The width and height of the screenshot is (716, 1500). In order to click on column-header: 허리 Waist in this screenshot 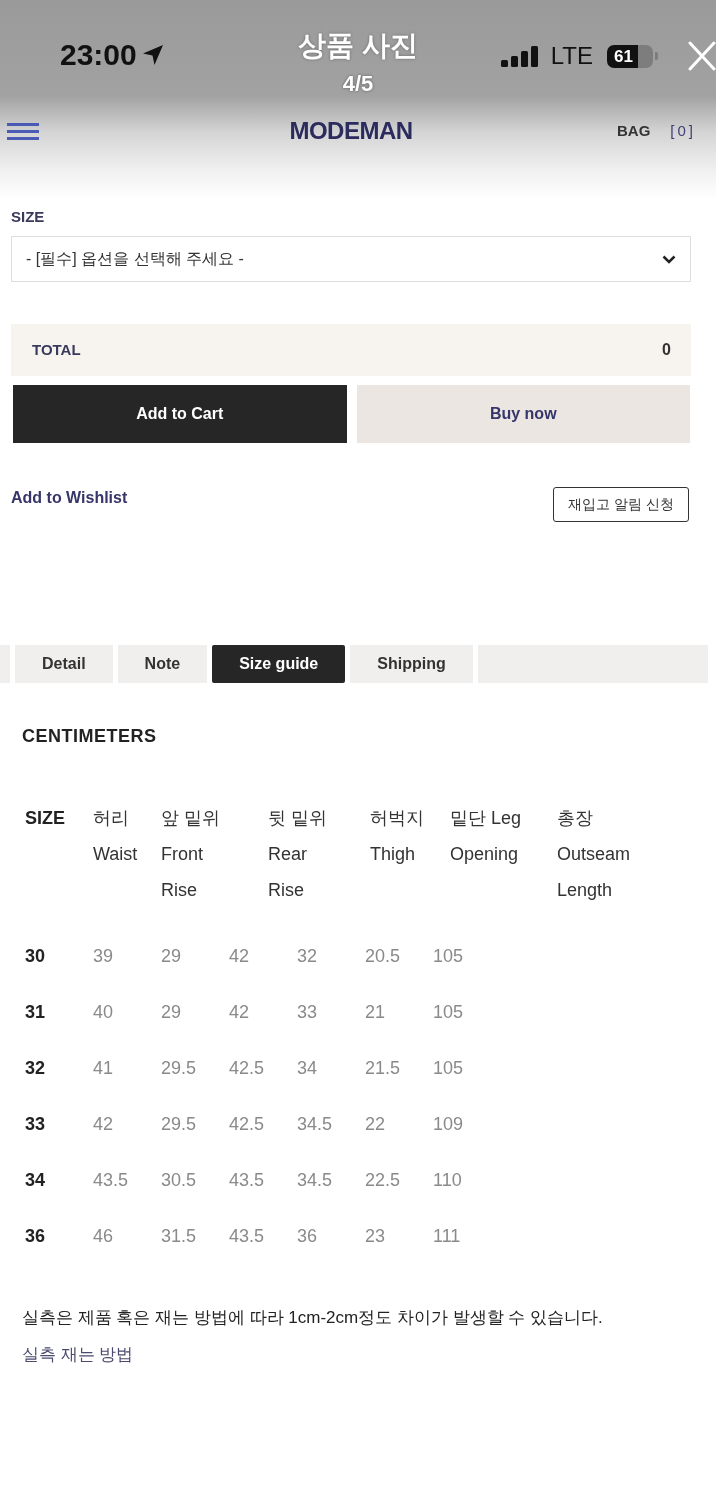, I will do `click(115, 836)`.